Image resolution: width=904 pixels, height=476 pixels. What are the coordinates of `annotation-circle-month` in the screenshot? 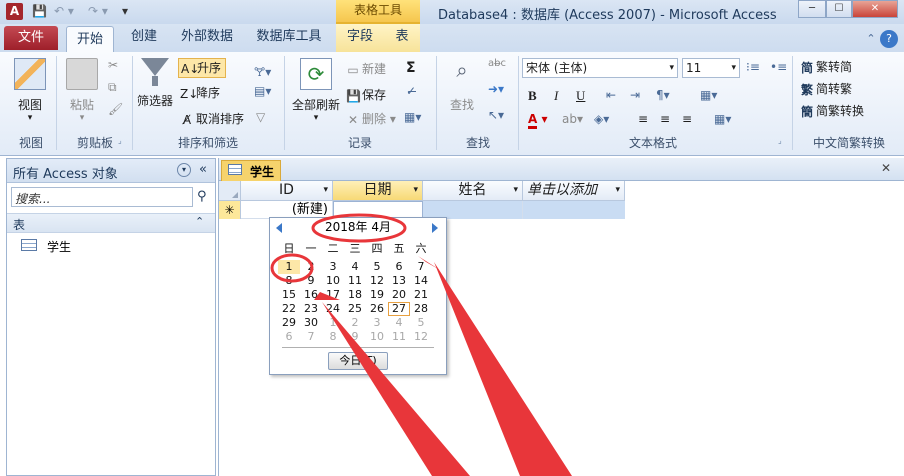 It's located at (359, 228).